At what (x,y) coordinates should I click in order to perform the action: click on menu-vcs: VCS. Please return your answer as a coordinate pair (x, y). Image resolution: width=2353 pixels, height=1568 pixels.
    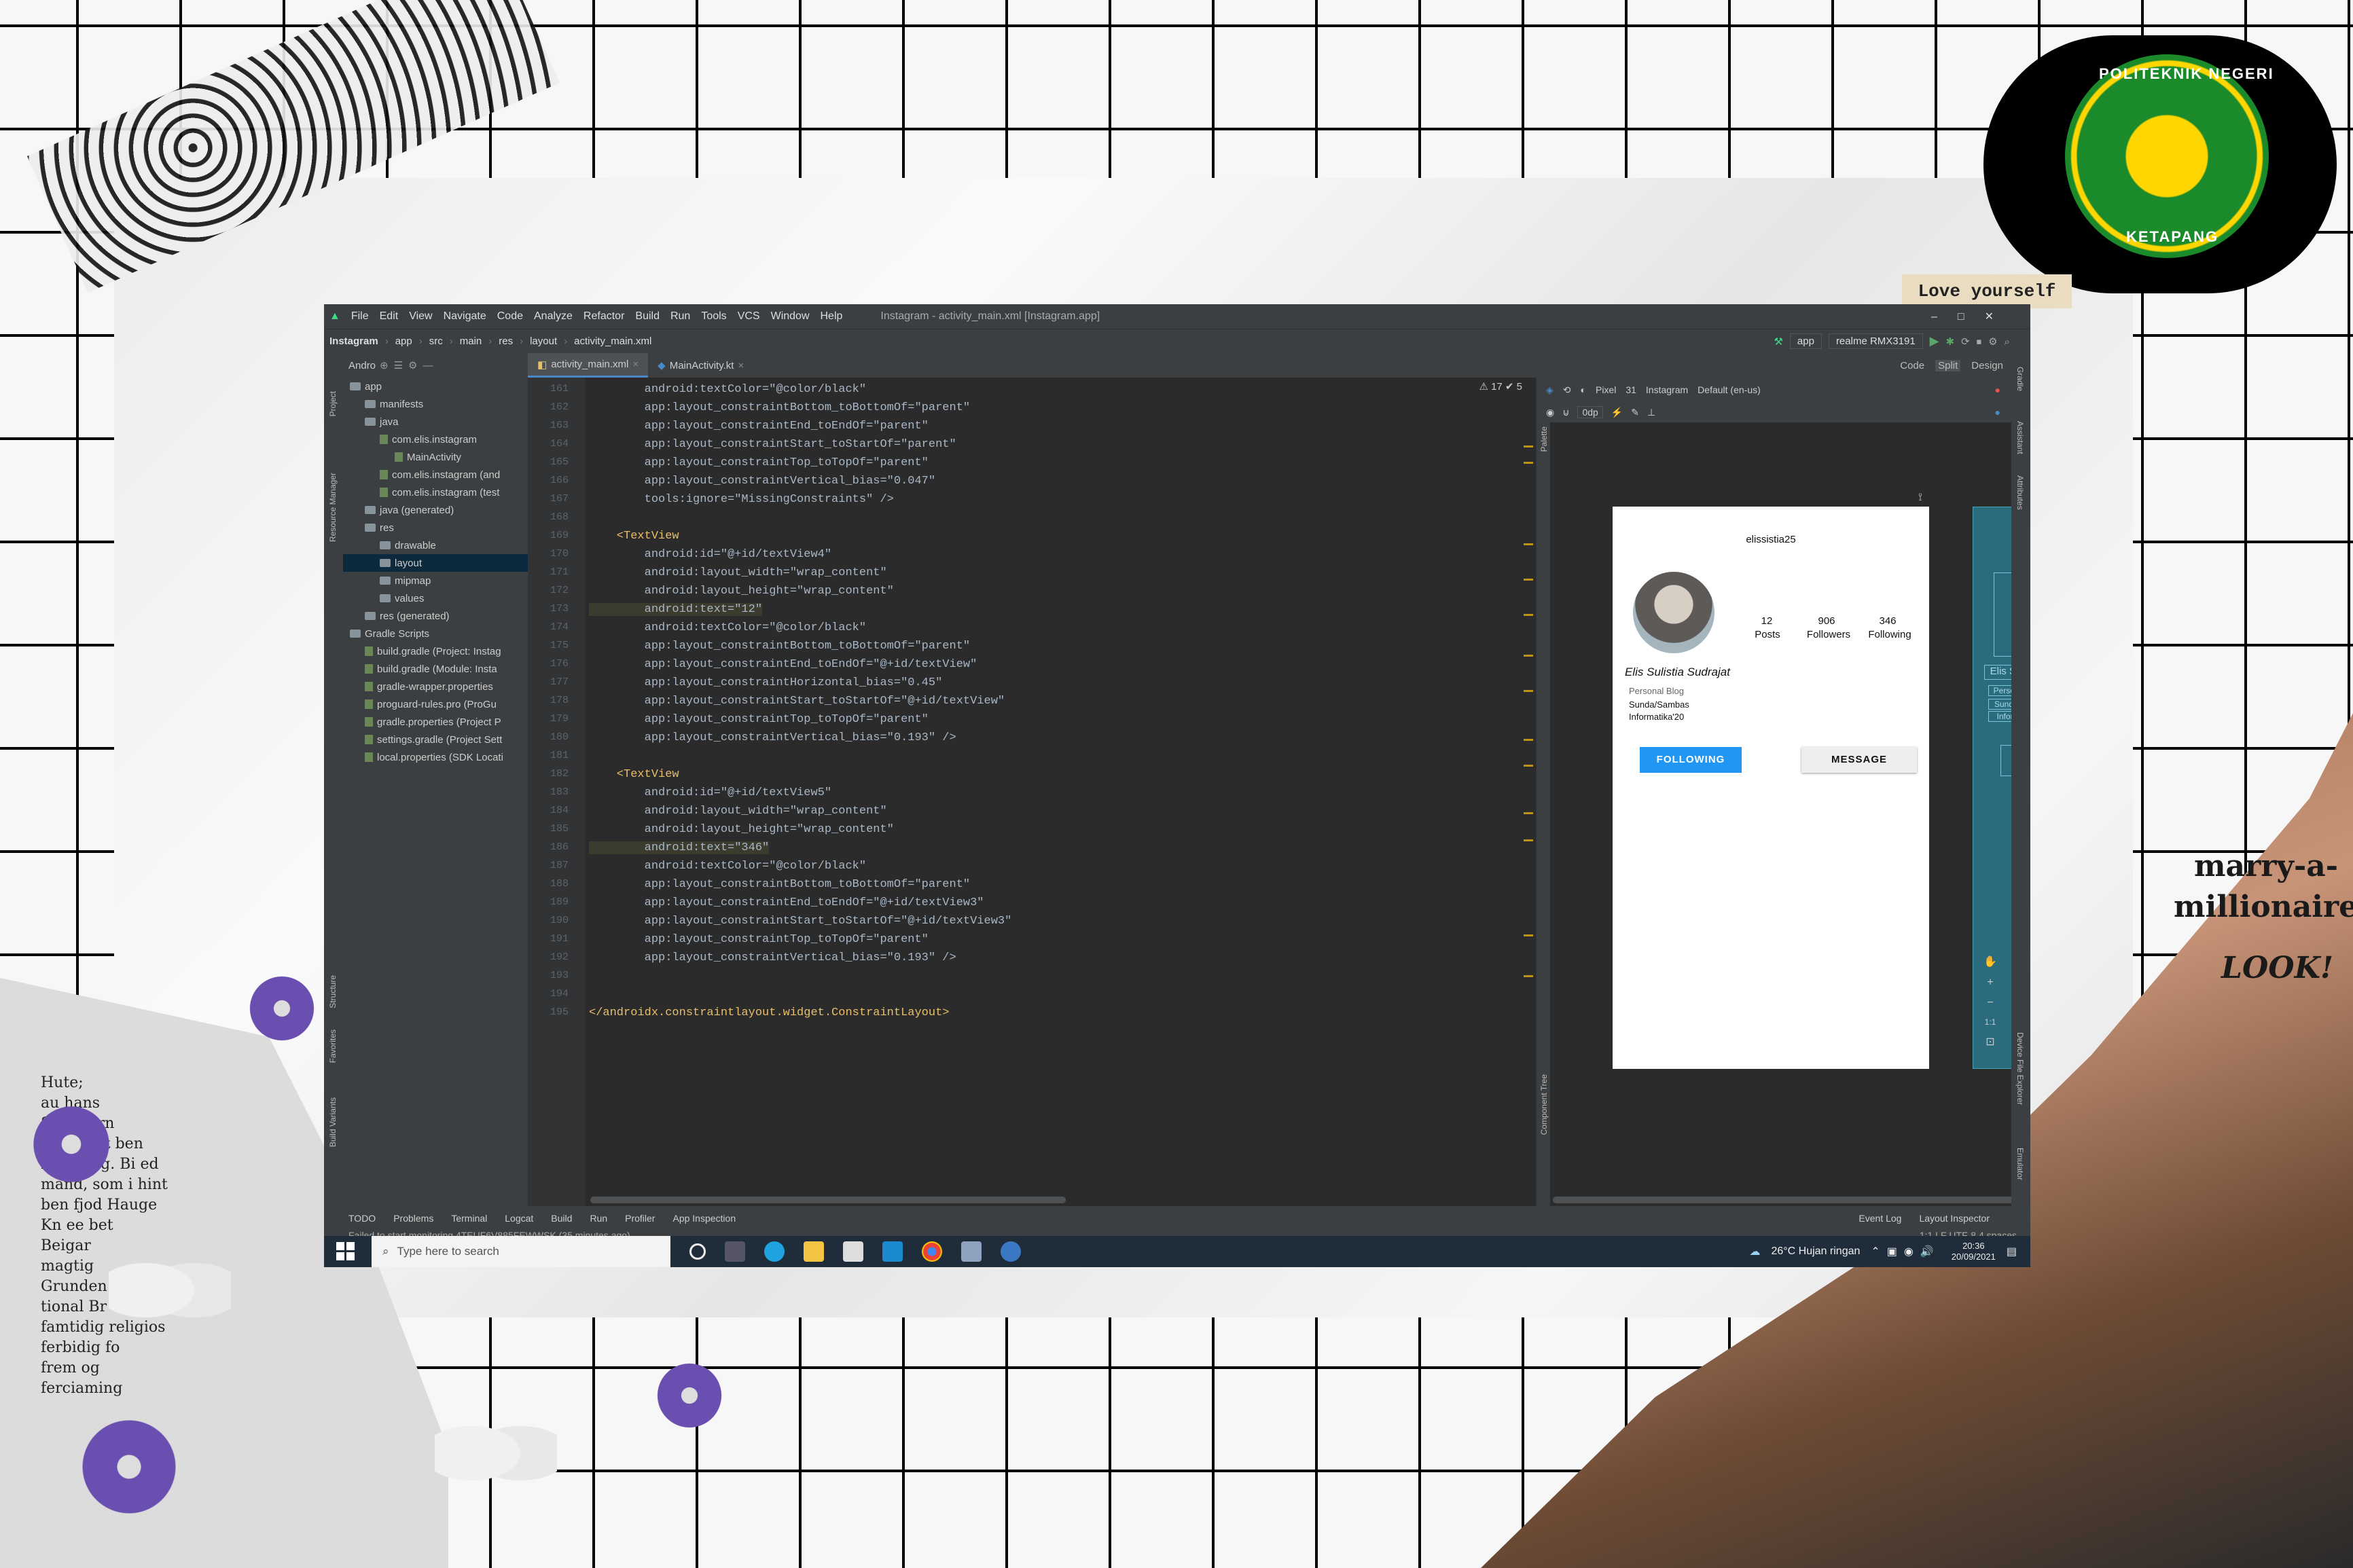
    Looking at the image, I should click on (749, 317).